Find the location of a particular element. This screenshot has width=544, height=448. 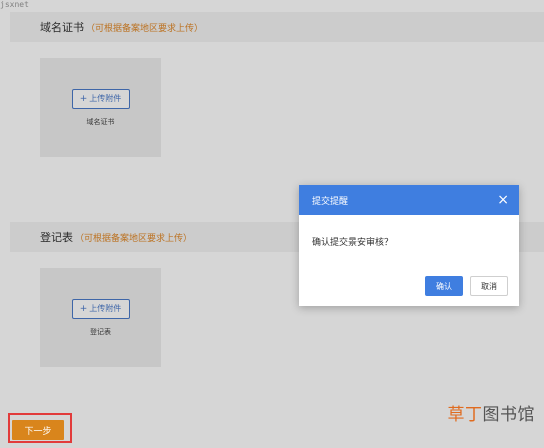

confirm-button: 确认 is located at coordinates (444, 286).